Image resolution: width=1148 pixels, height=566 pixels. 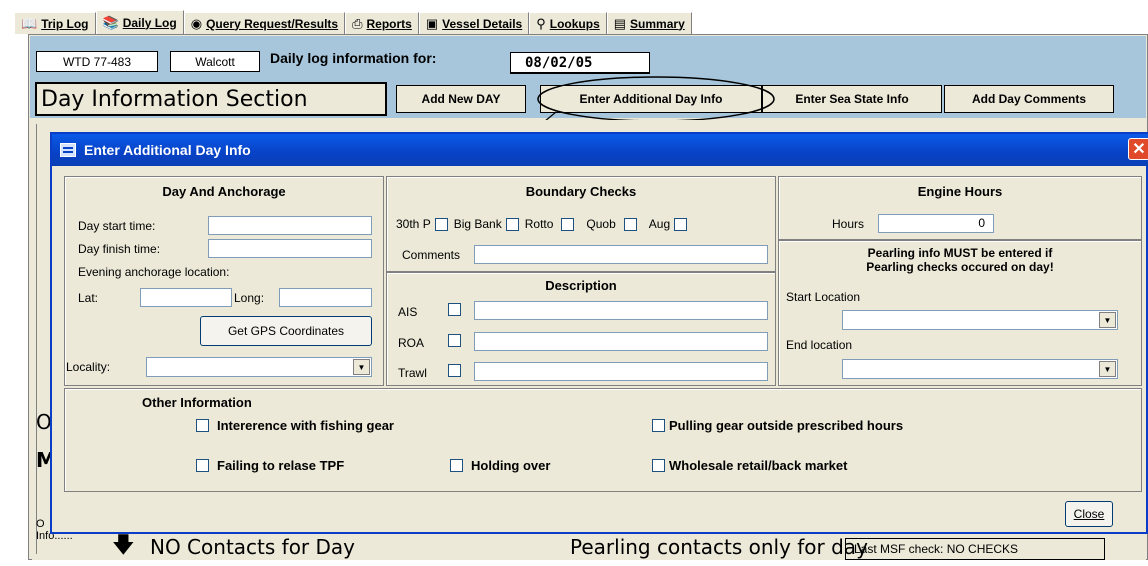 What do you see at coordinates (658, 465) in the screenshot?
I see `wholesale-checkbox` at bounding box center [658, 465].